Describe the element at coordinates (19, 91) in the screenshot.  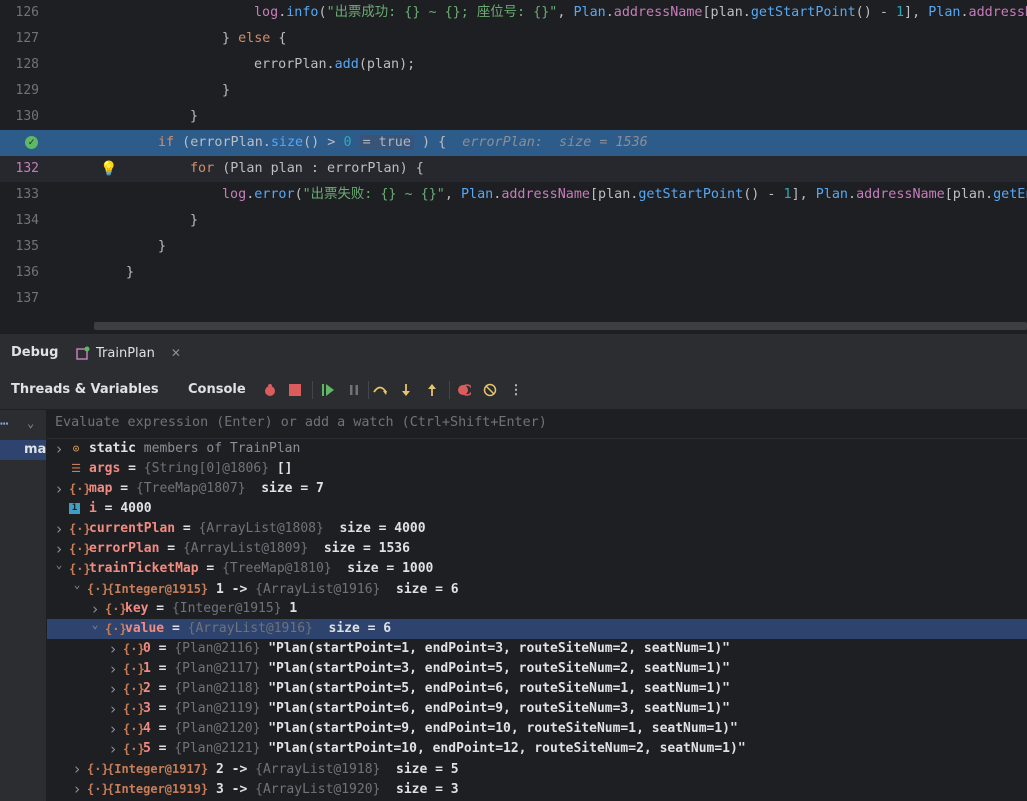
I see `line-number: 129` at that location.